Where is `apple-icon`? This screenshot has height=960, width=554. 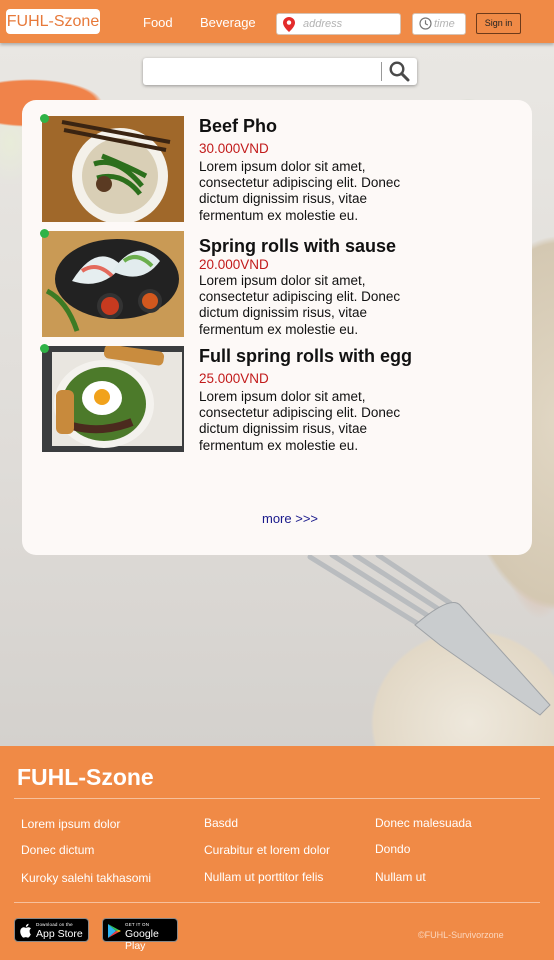
apple-icon is located at coordinates (25, 930).